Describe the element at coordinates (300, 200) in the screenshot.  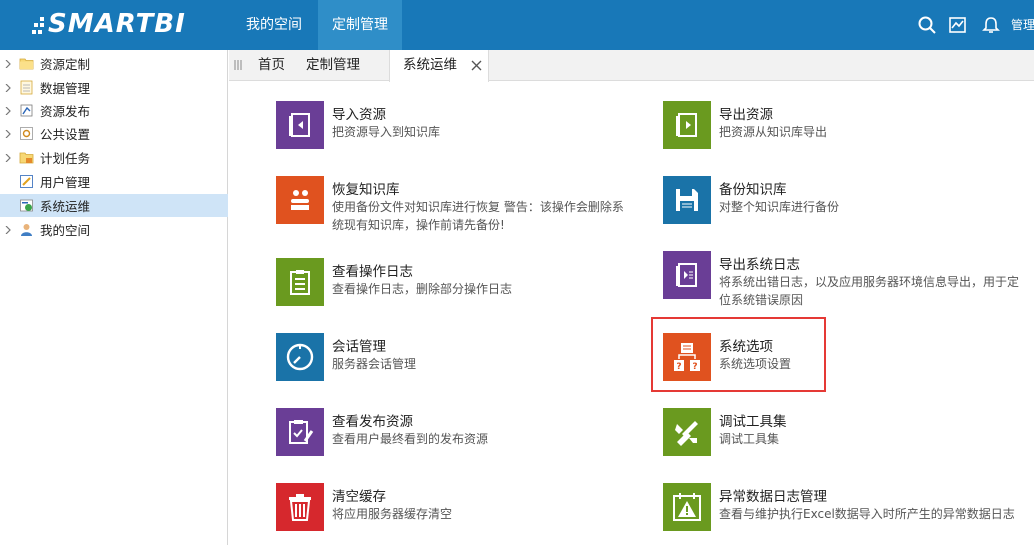
I see `restore-icon` at that location.